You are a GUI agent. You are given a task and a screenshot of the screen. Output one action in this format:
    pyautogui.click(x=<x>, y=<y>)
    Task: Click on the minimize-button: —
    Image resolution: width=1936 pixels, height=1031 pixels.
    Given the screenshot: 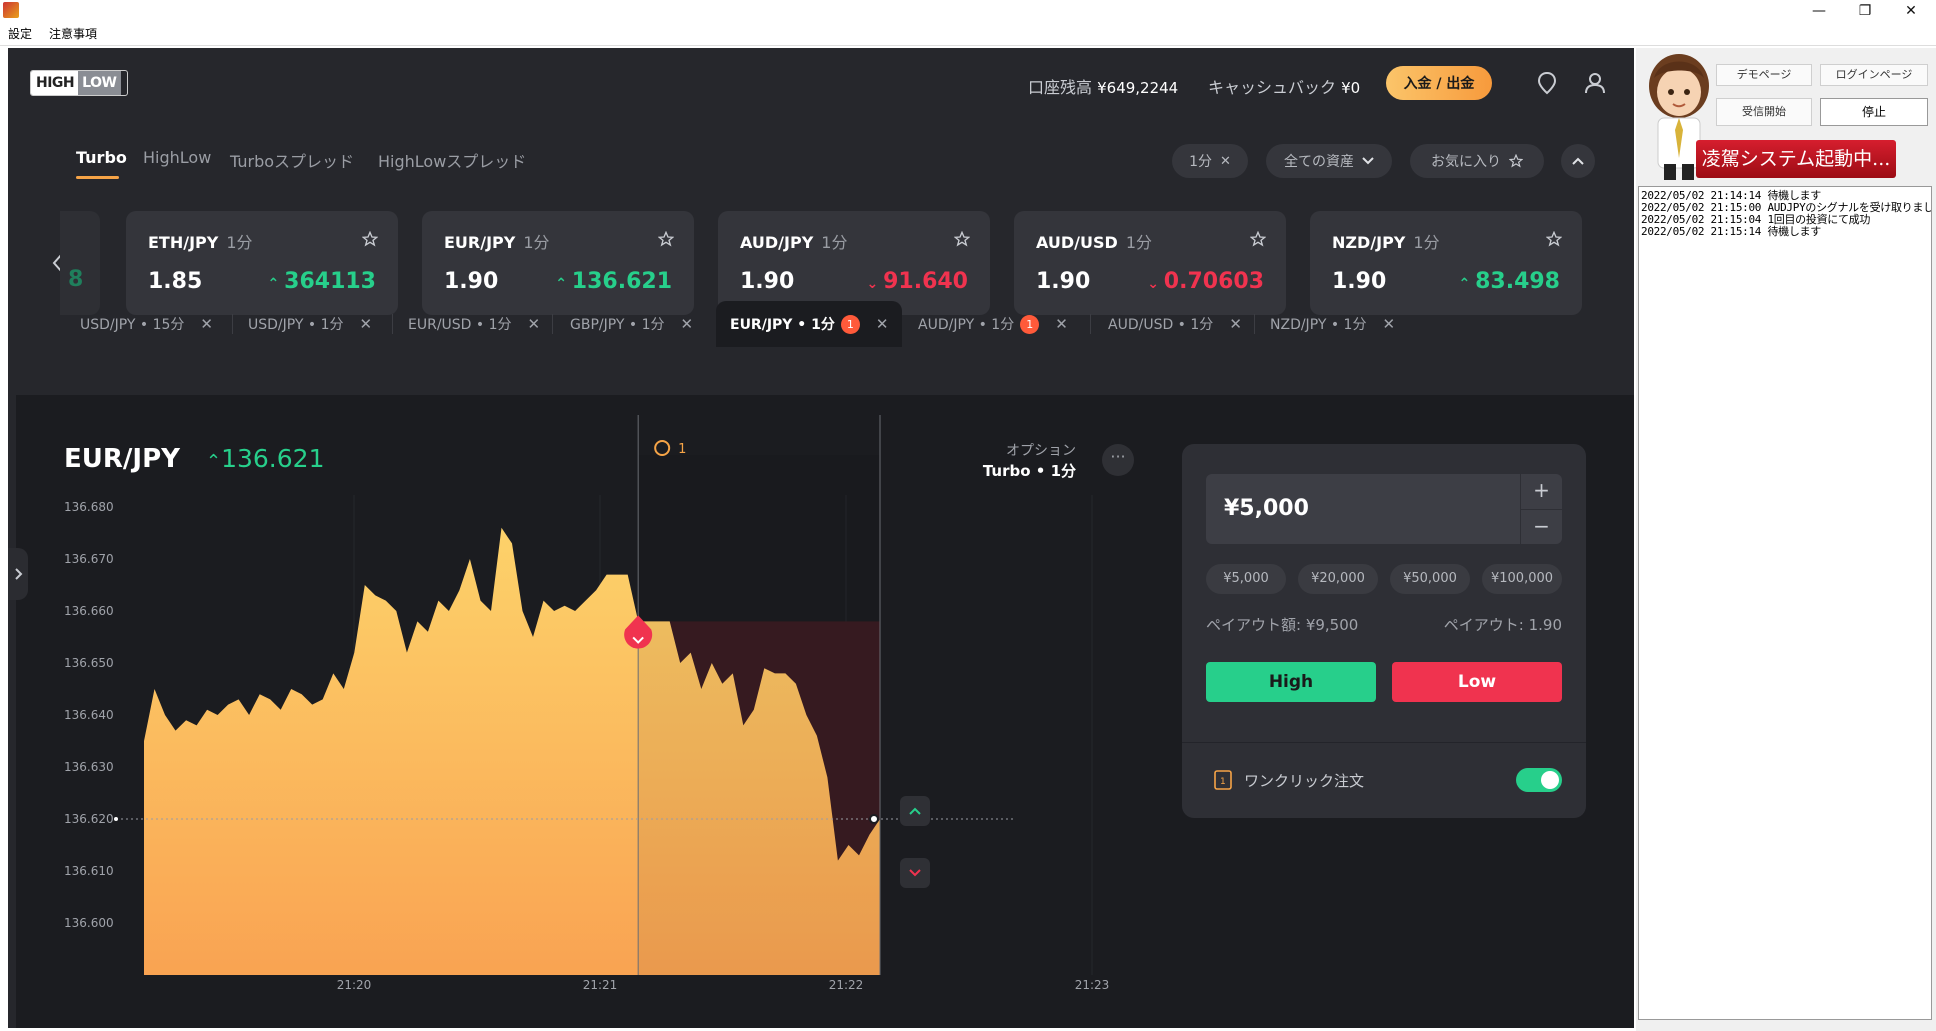 What is the action you would take?
    pyautogui.click(x=1819, y=11)
    